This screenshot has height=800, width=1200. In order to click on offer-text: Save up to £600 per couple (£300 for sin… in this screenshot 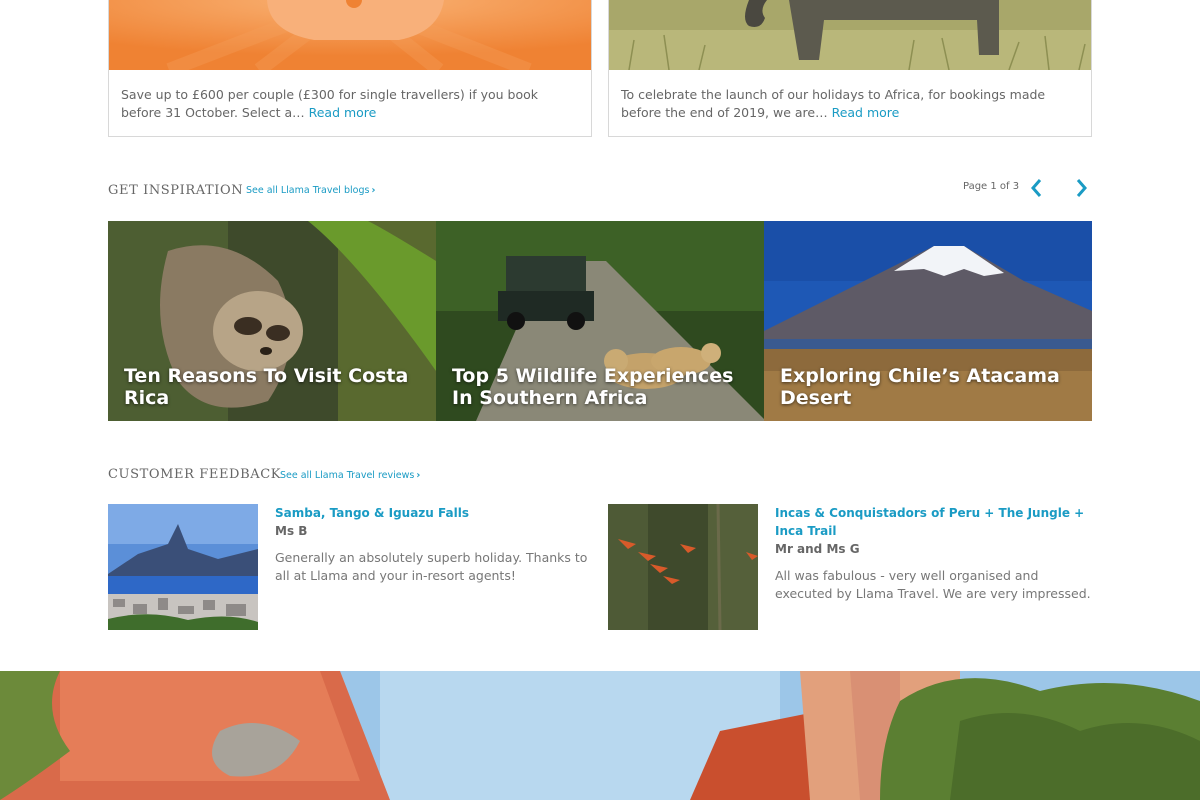, I will do `click(350, 104)`.